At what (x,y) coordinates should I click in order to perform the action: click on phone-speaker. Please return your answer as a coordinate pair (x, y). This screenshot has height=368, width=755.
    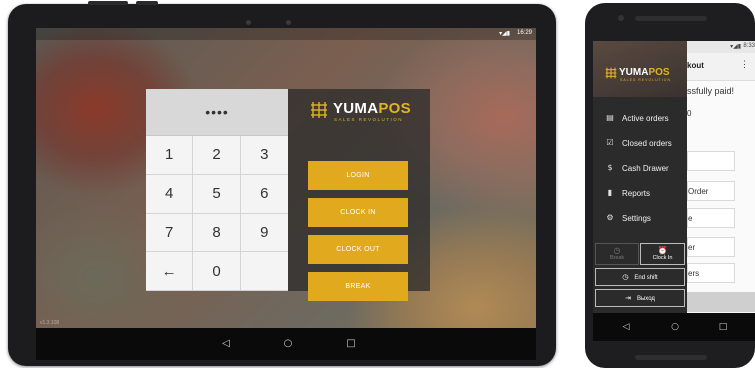
    Looking at the image, I should click on (671, 18).